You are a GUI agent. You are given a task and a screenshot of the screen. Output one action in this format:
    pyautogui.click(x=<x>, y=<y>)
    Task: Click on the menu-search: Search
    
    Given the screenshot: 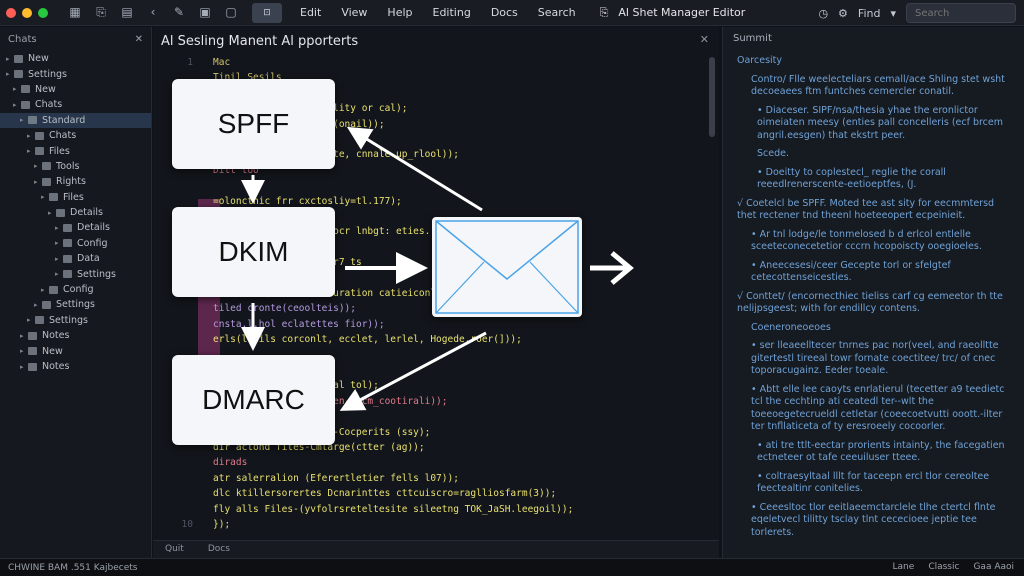 What is the action you would take?
    pyautogui.click(x=557, y=12)
    